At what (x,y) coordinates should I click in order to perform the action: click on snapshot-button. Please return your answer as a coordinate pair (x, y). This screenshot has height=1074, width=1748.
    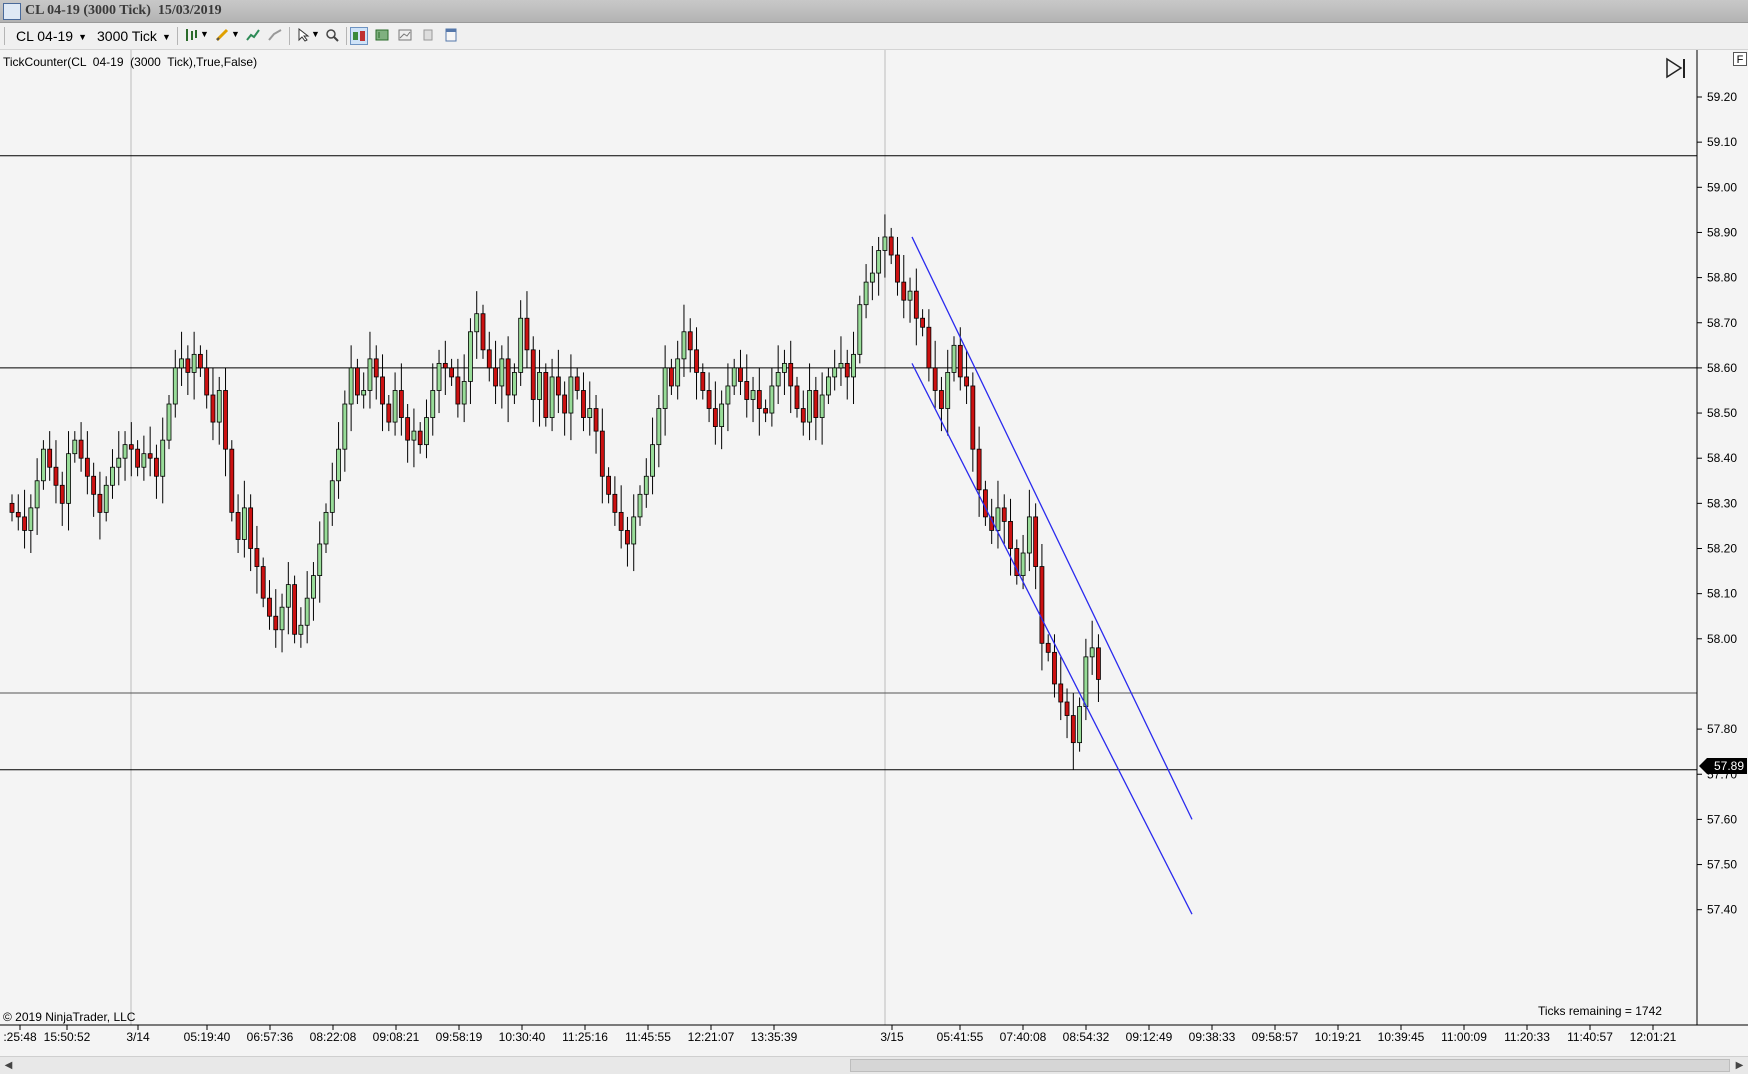
    Looking at the image, I should click on (428, 36).